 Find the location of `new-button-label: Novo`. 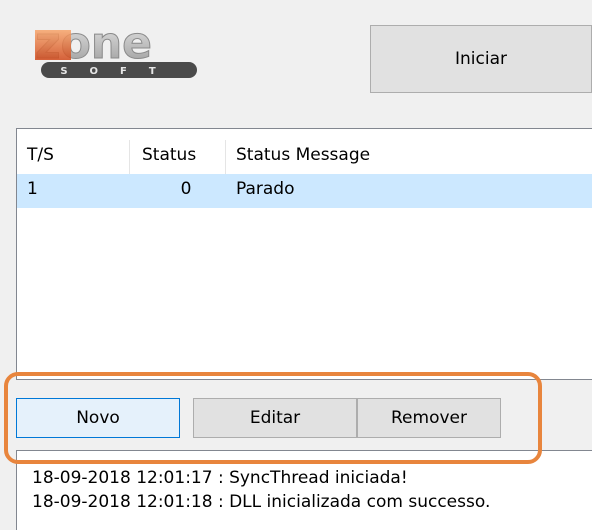

new-button-label: Novo is located at coordinates (98, 418).